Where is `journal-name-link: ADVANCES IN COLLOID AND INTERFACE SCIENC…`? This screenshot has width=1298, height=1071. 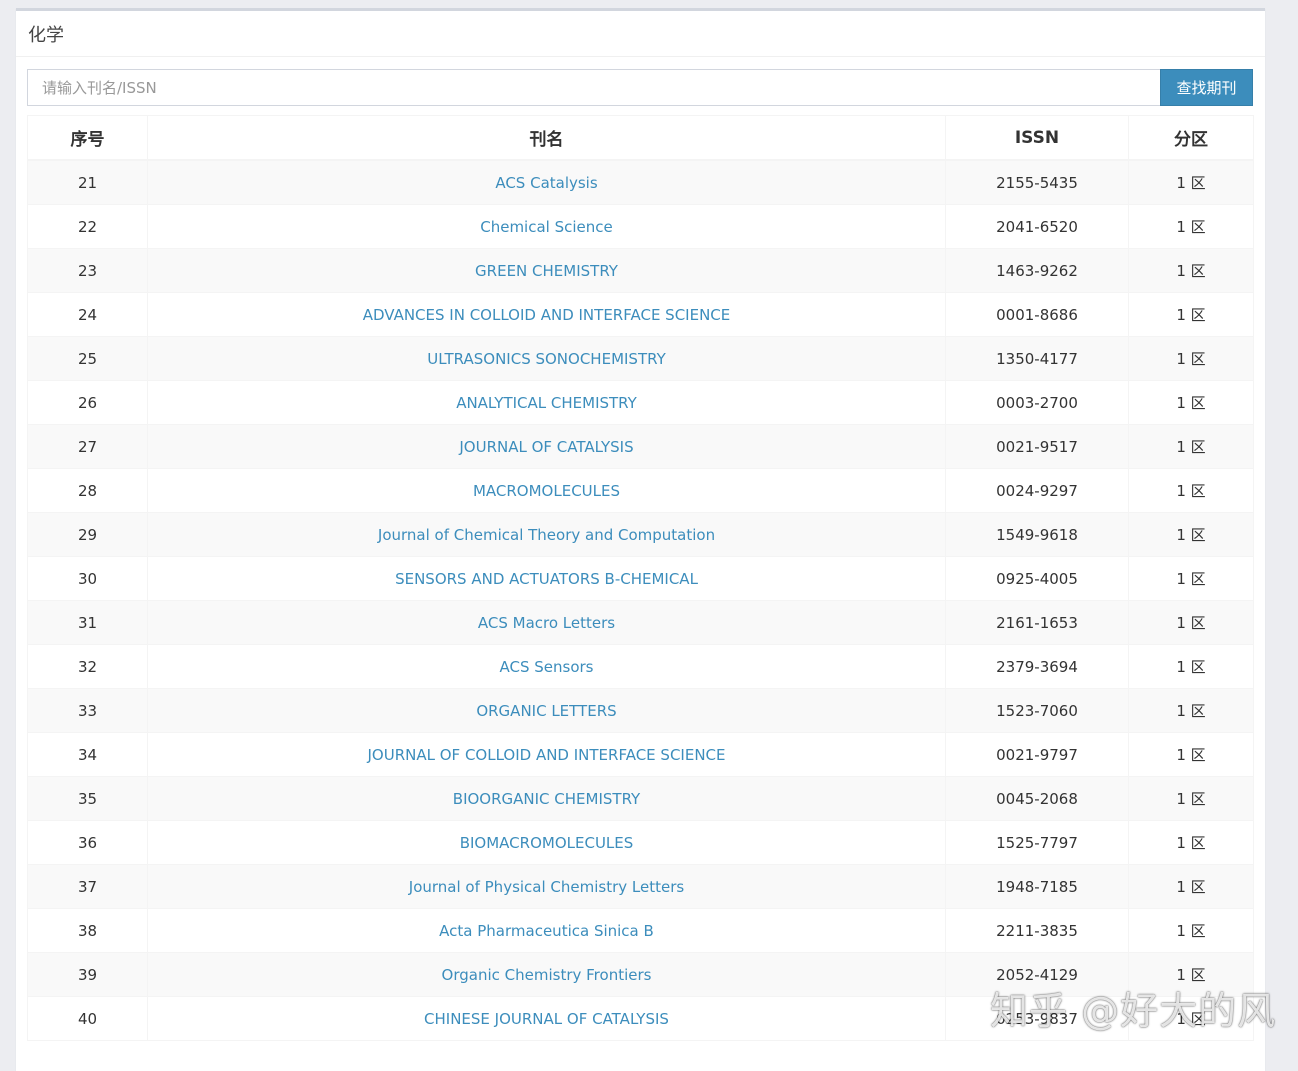 journal-name-link: ADVANCES IN COLLOID AND INTERFACE SCIENC… is located at coordinates (547, 315).